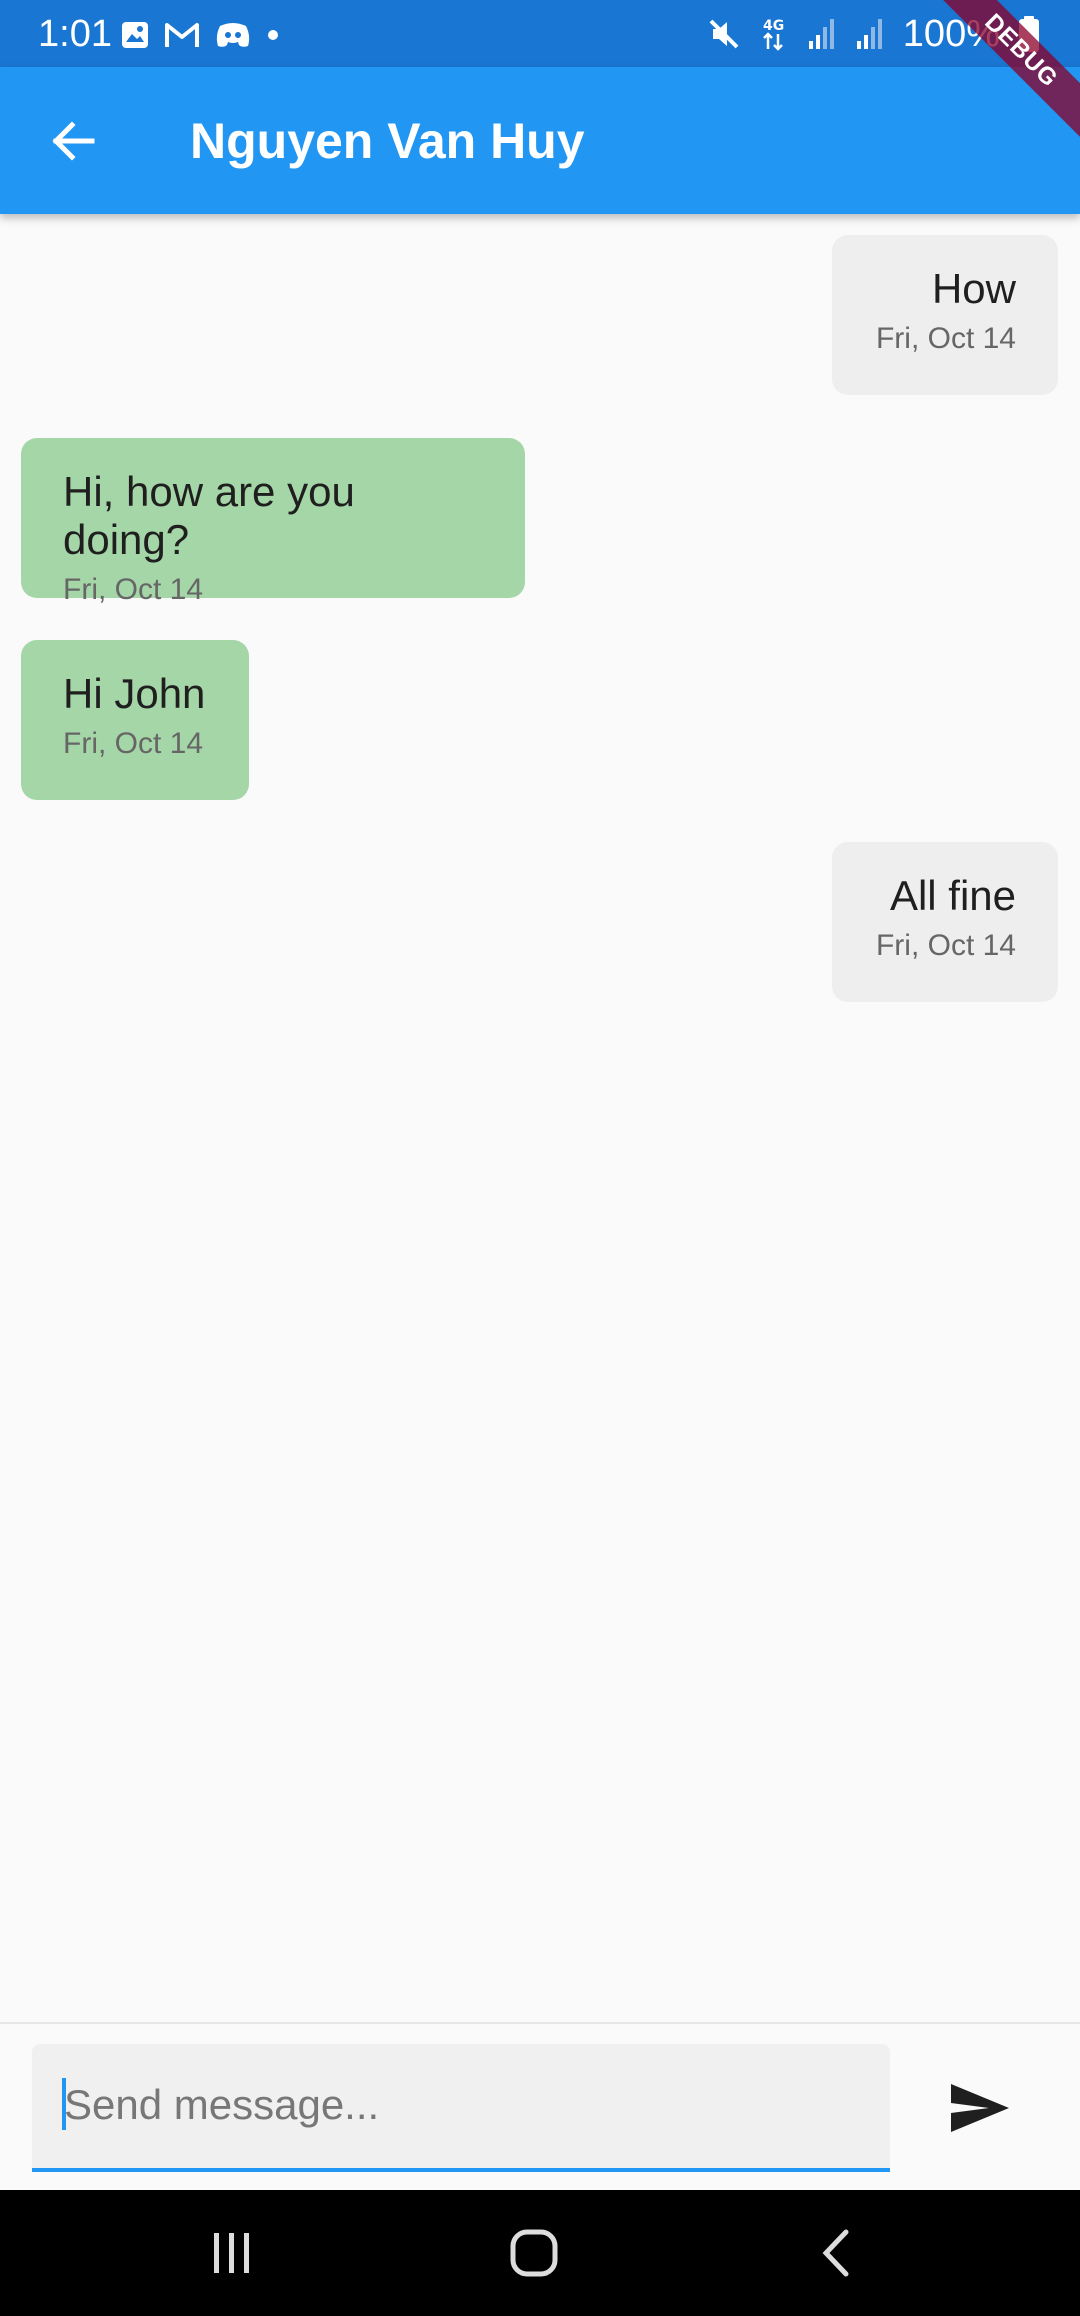 The image size is (1080, 2316). What do you see at coordinates (540, 33) in the screenshot?
I see `status-bar: 1:01 4G 100%` at bounding box center [540, 33].